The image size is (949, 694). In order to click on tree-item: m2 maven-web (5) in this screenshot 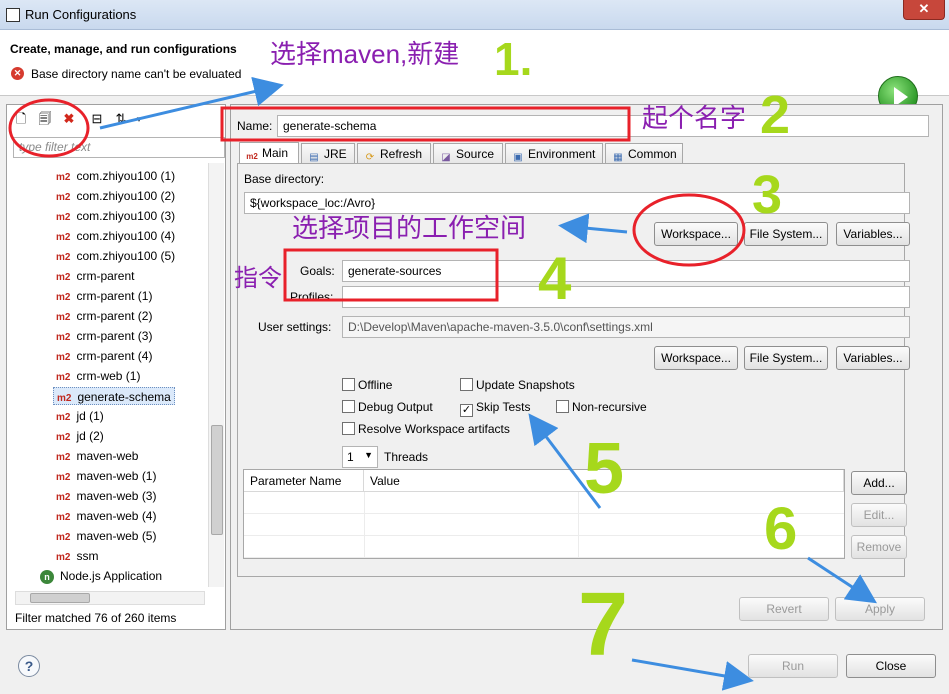, I will do `click(106, 536)`.